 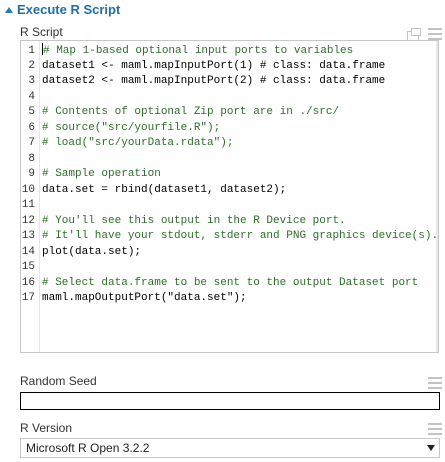 I want to click on code-line: 17 maml.mapOutputPort("data.set");, so click(x=229, y=299).